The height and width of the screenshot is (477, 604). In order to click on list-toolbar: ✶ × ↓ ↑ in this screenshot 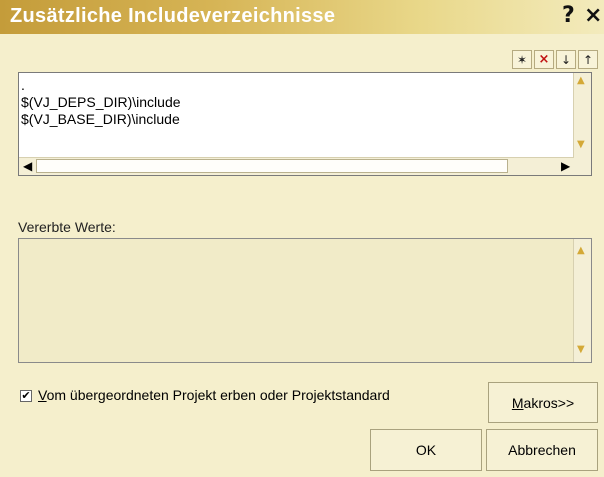, I will do `click(554, 60)`.